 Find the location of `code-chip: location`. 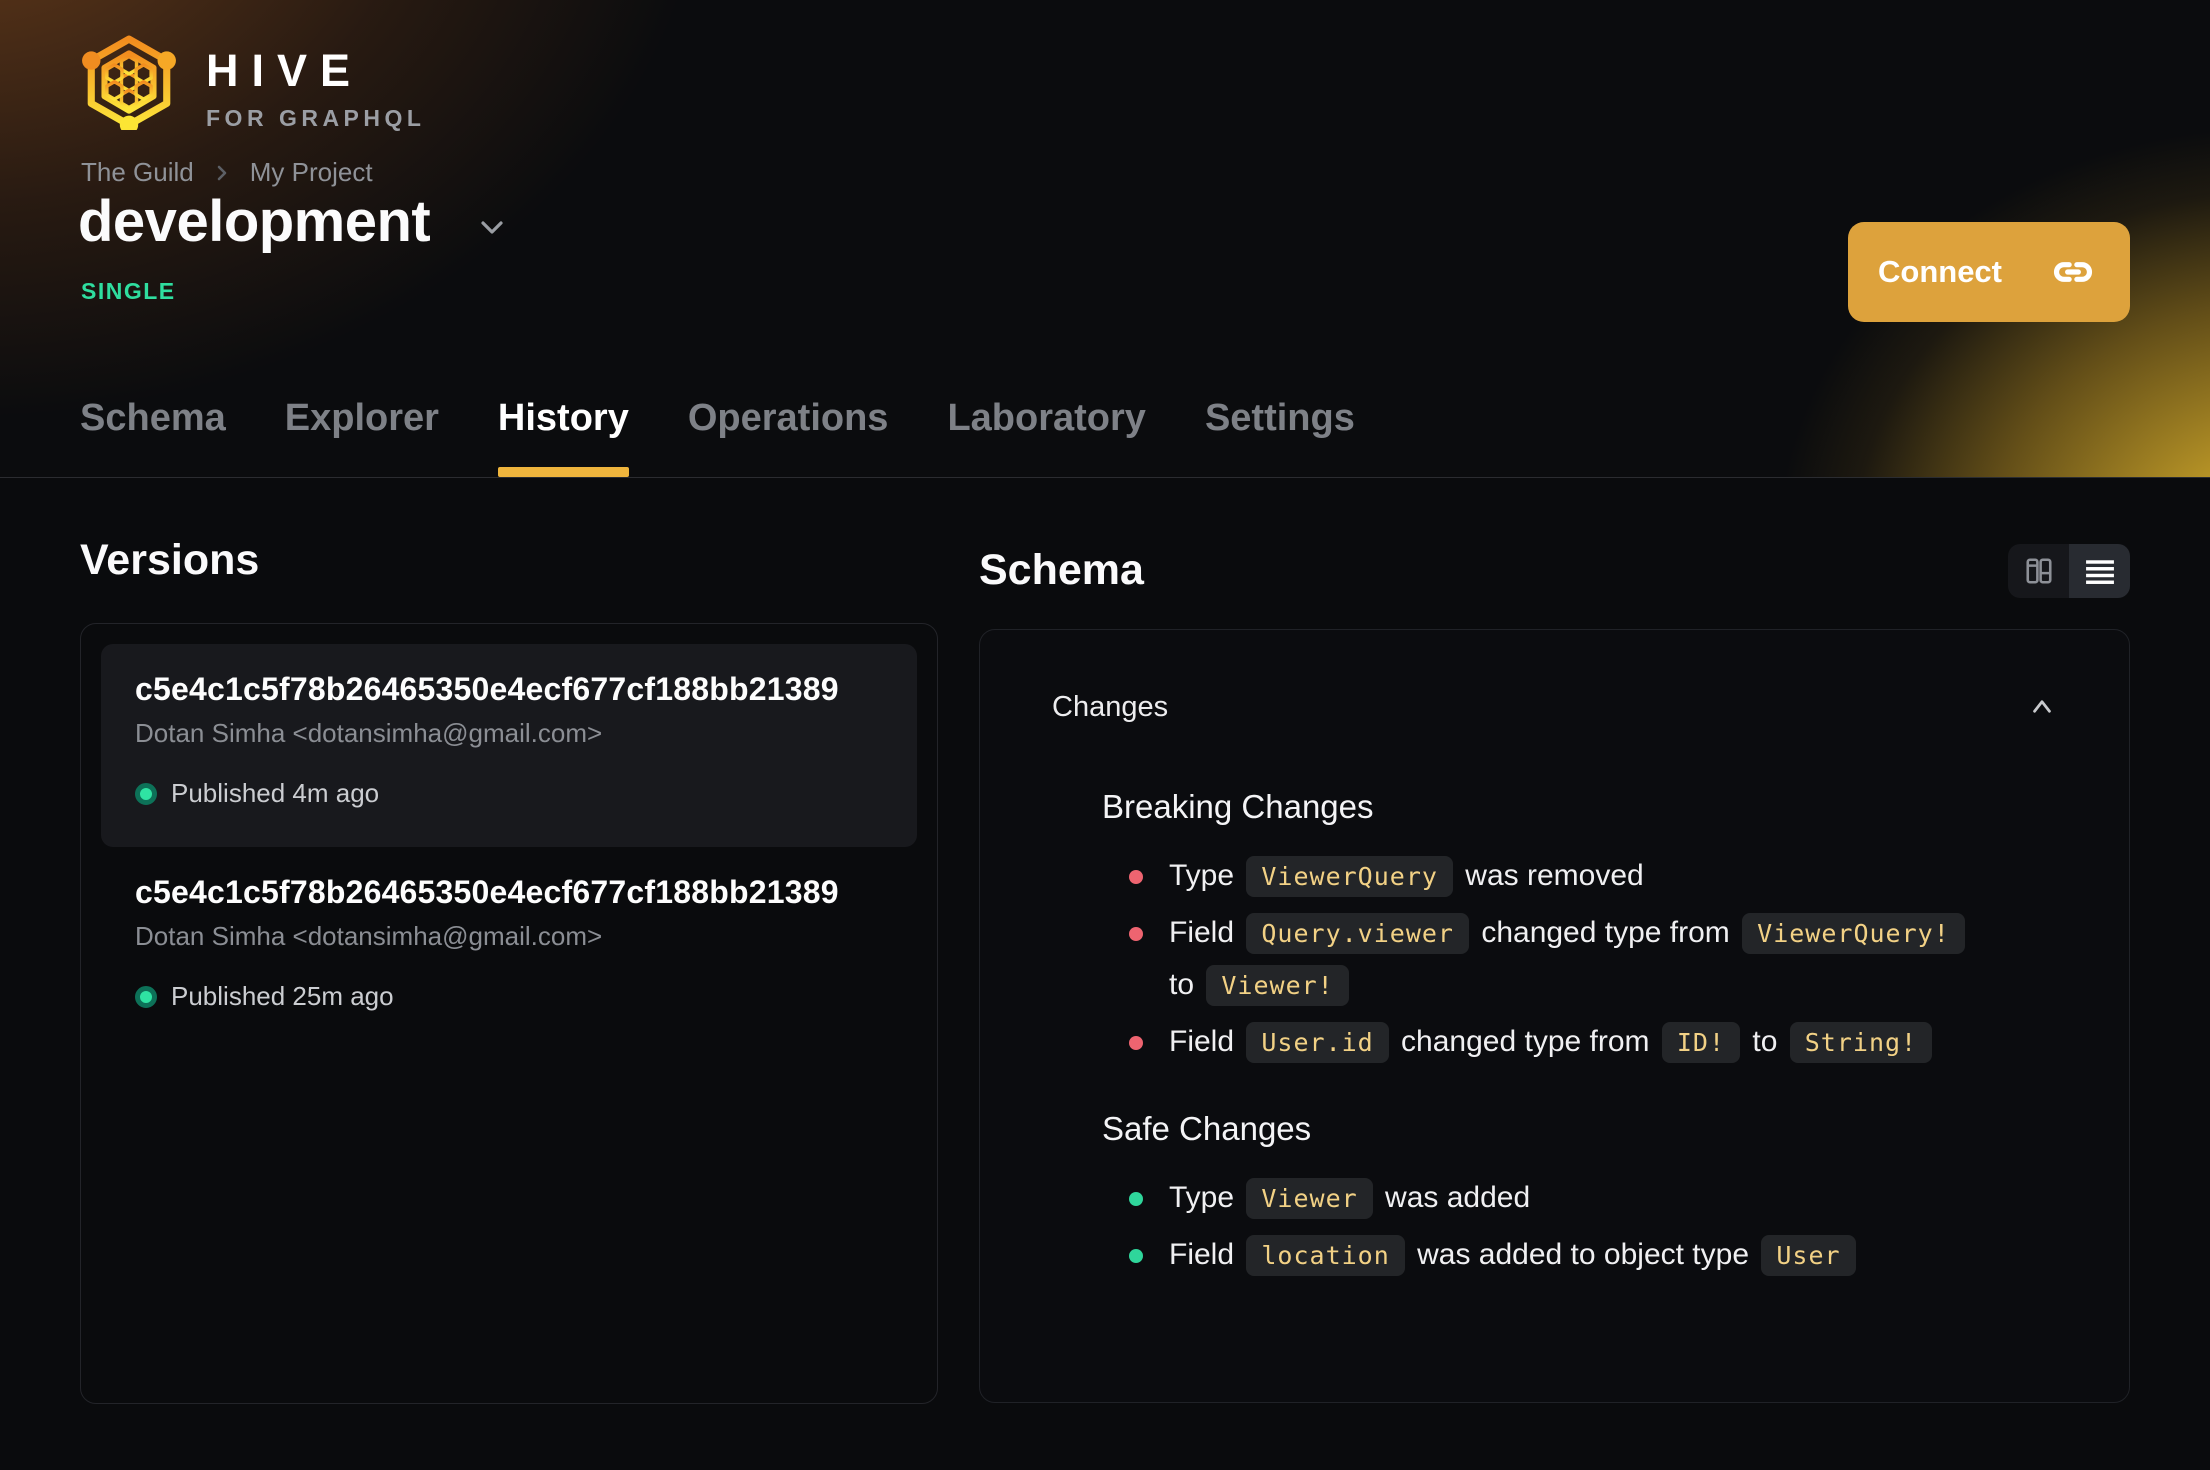

code-chip: location is located at coordinates (1325, 1255).